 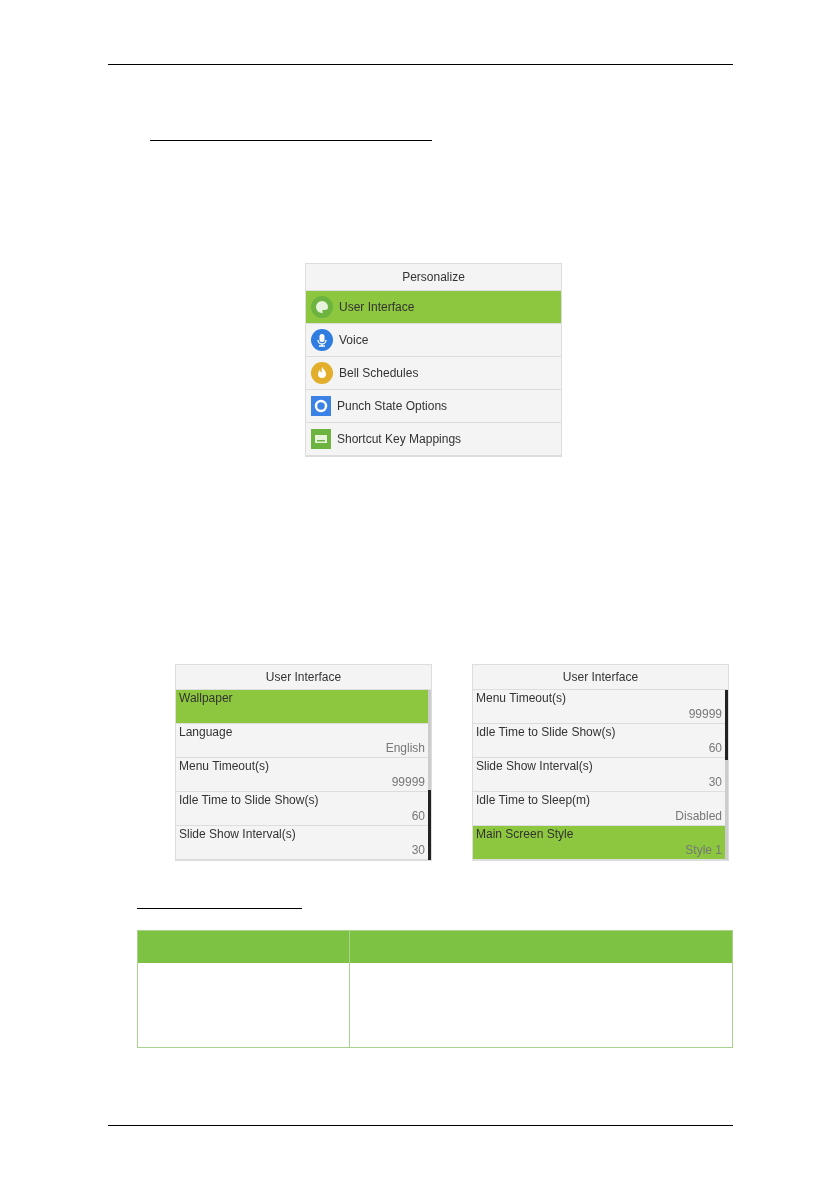 I want to click on flame-icon, so click(x=322, y=373).